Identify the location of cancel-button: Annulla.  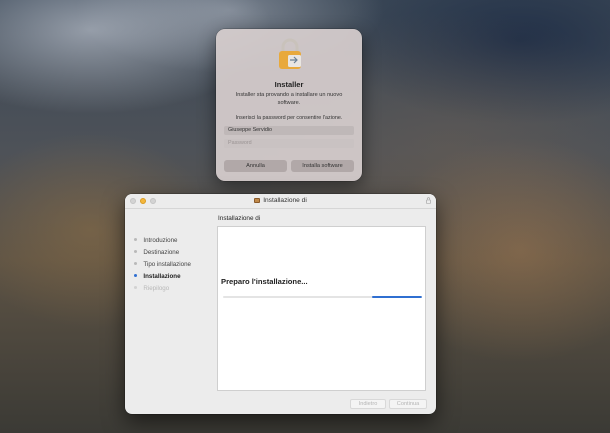
(255, 166).